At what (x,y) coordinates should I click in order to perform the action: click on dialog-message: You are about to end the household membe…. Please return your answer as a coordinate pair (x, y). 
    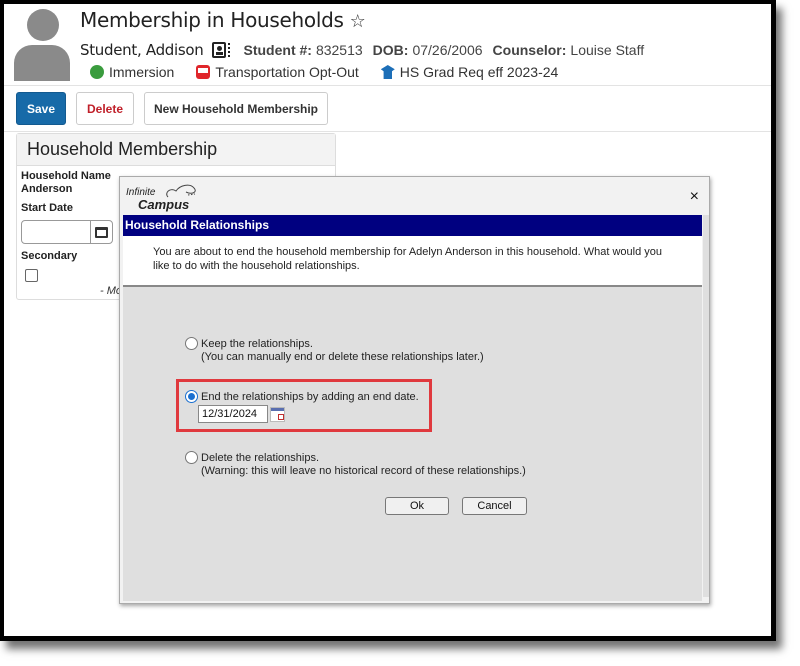
    Looking at the image, I should click on (412, 261).